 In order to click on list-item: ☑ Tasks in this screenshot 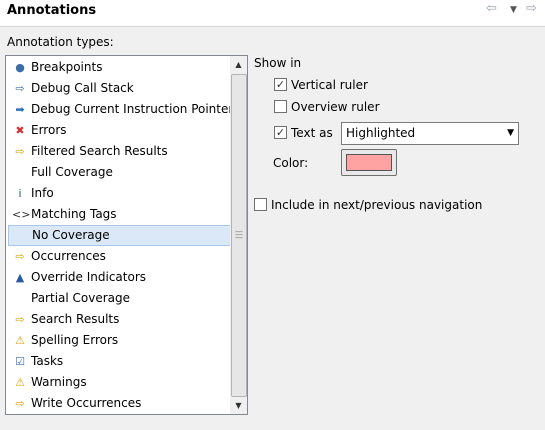, I will do `click(120, 361)`.